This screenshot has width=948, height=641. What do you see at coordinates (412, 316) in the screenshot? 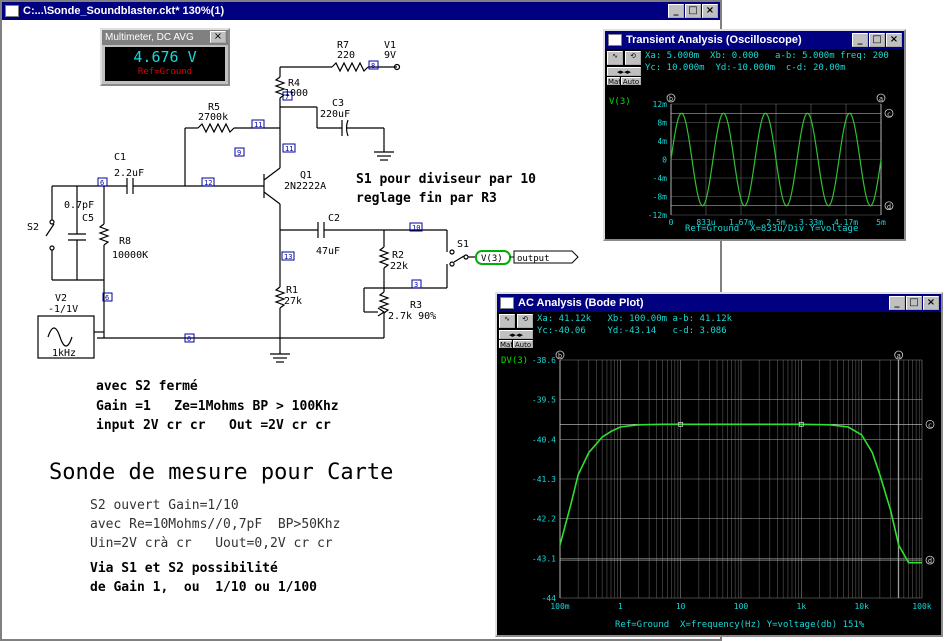
I see `r3-value: 2.7k 90%` at bounding box center [412, 316].